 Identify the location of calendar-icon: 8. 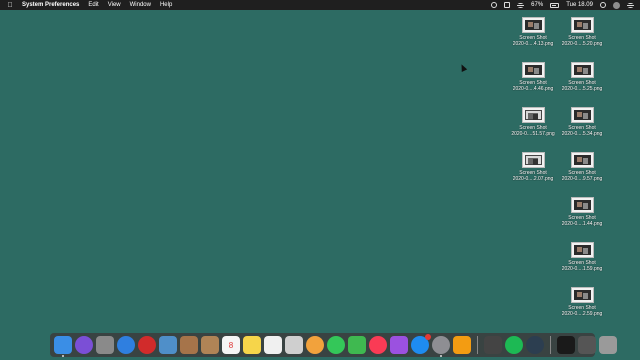
(231, 345).